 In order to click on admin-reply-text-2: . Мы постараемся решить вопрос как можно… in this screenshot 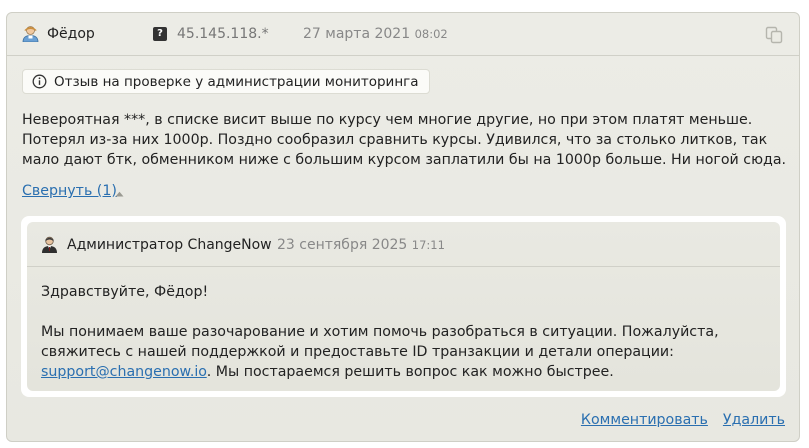, I will do `click(410, 372)`.